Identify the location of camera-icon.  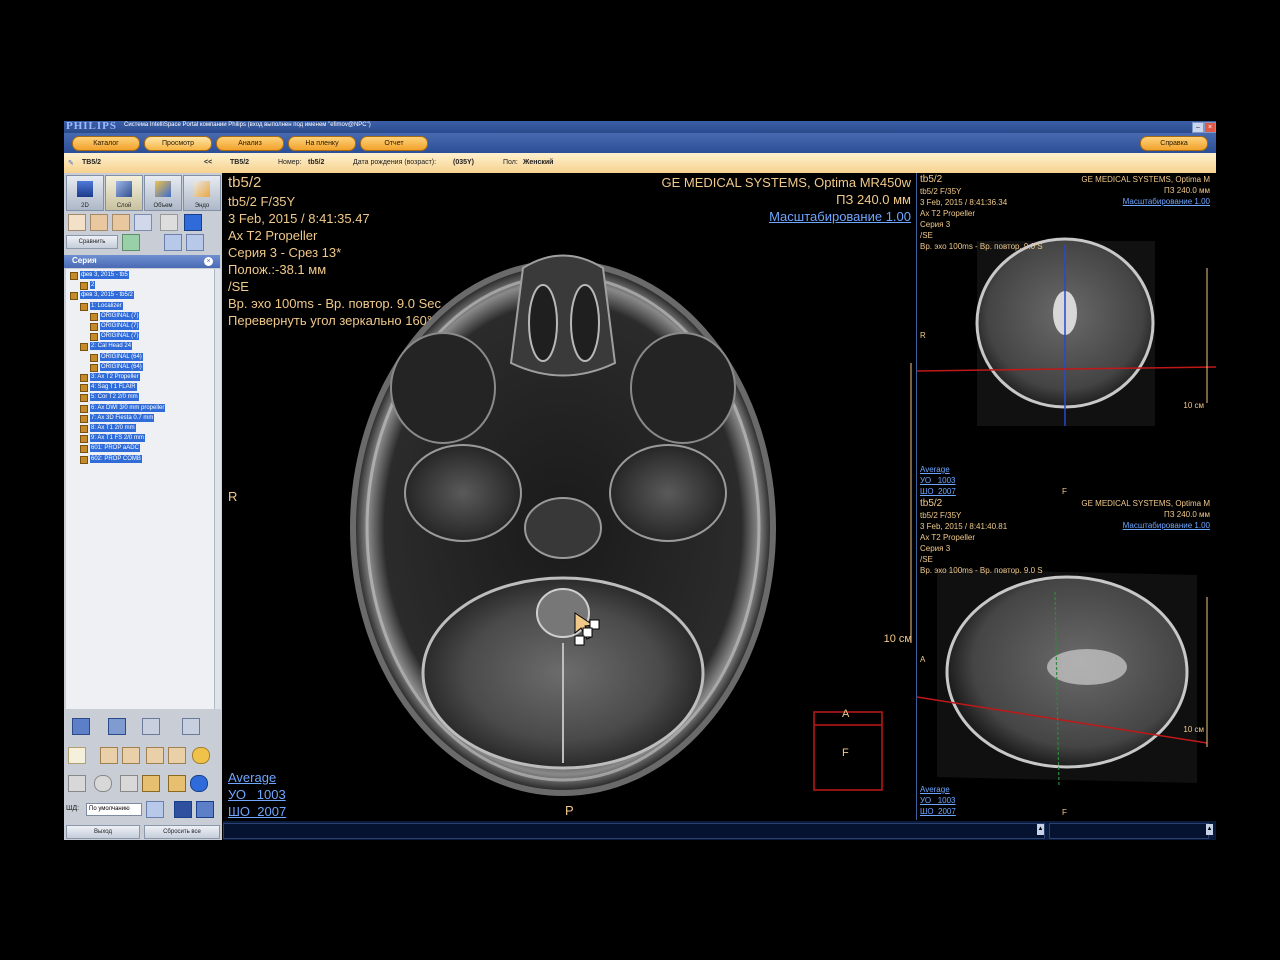
(117, 726).